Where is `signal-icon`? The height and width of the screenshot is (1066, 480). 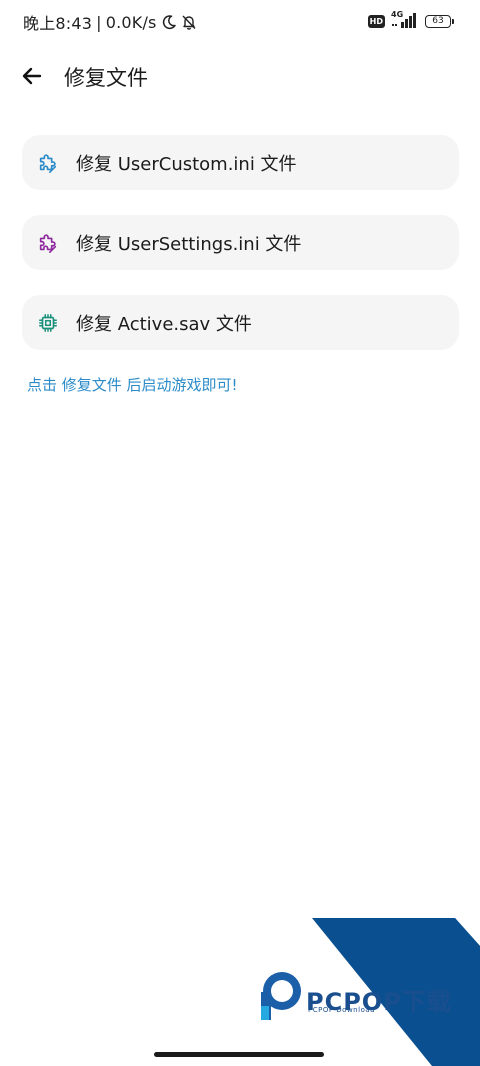
signal-icon is located at coordinates (404, 20).